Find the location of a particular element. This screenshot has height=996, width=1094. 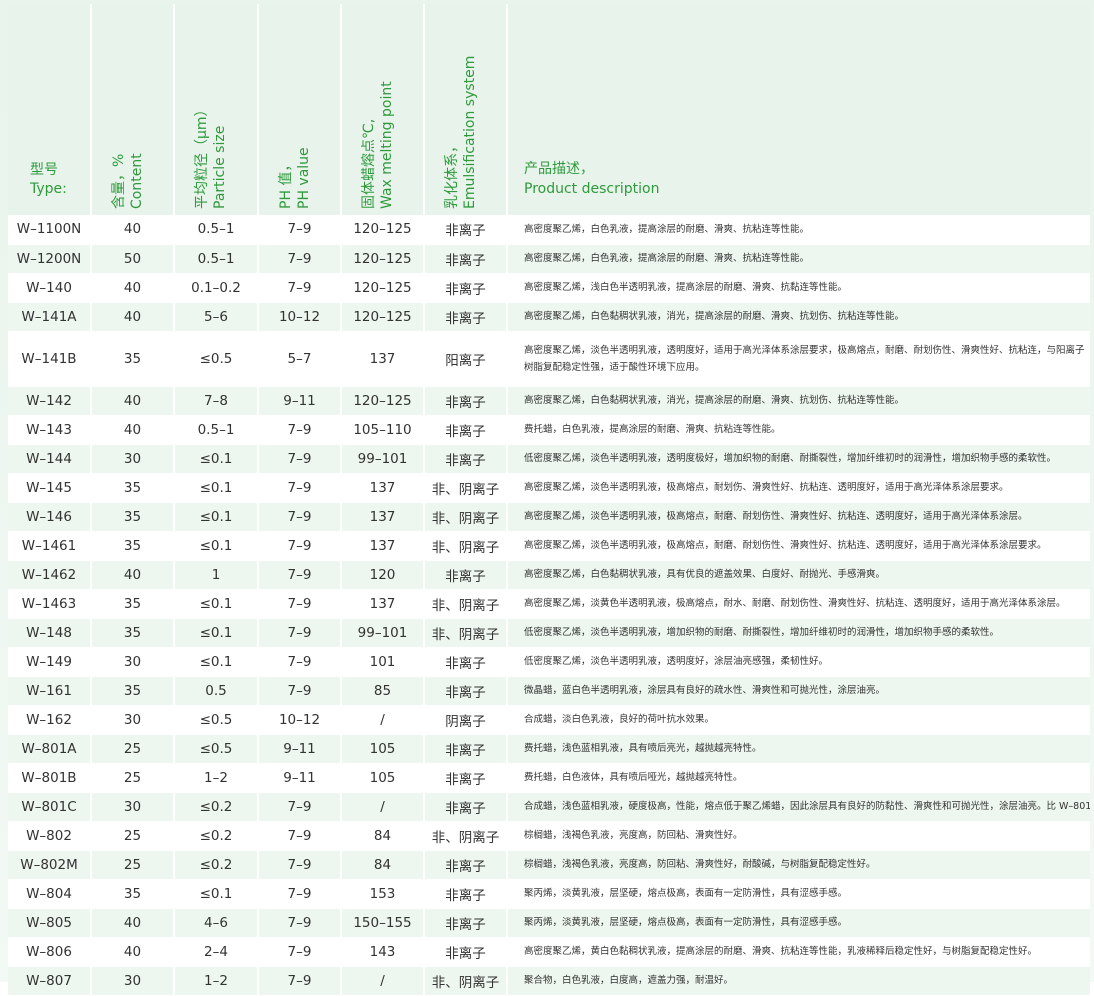

cell-type: W–805 is located at coordinates (50, 923).